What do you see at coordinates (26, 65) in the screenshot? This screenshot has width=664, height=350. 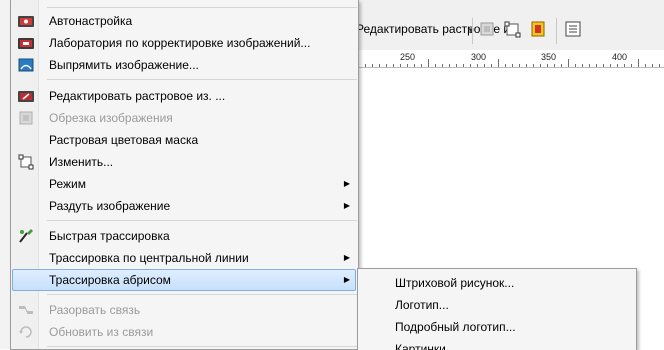 I see `straighten-icon` at bounding box center [26, 65].